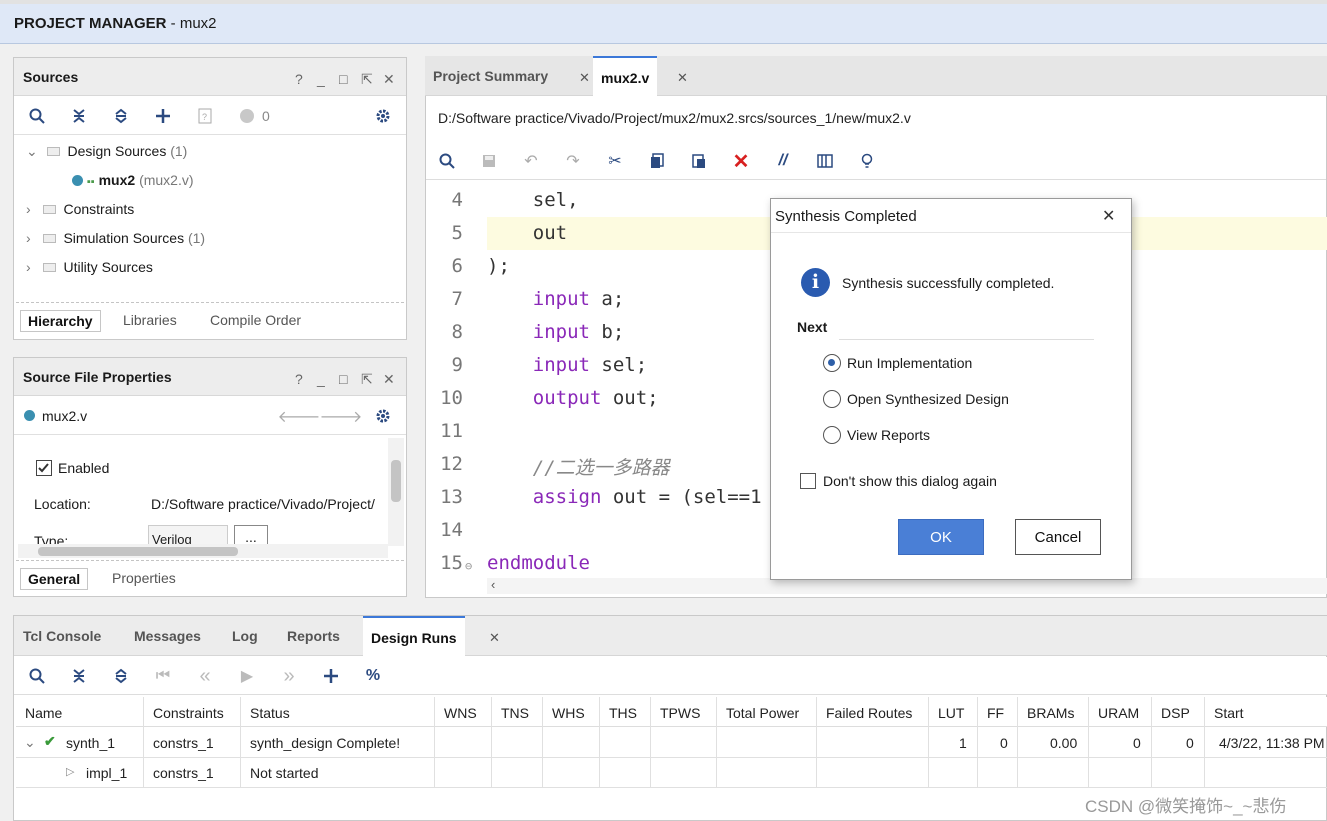  What do you see at coordinates (832, 363) in the screenshot?
I see `run-implementation-radio` at bounding box center [832, 363].